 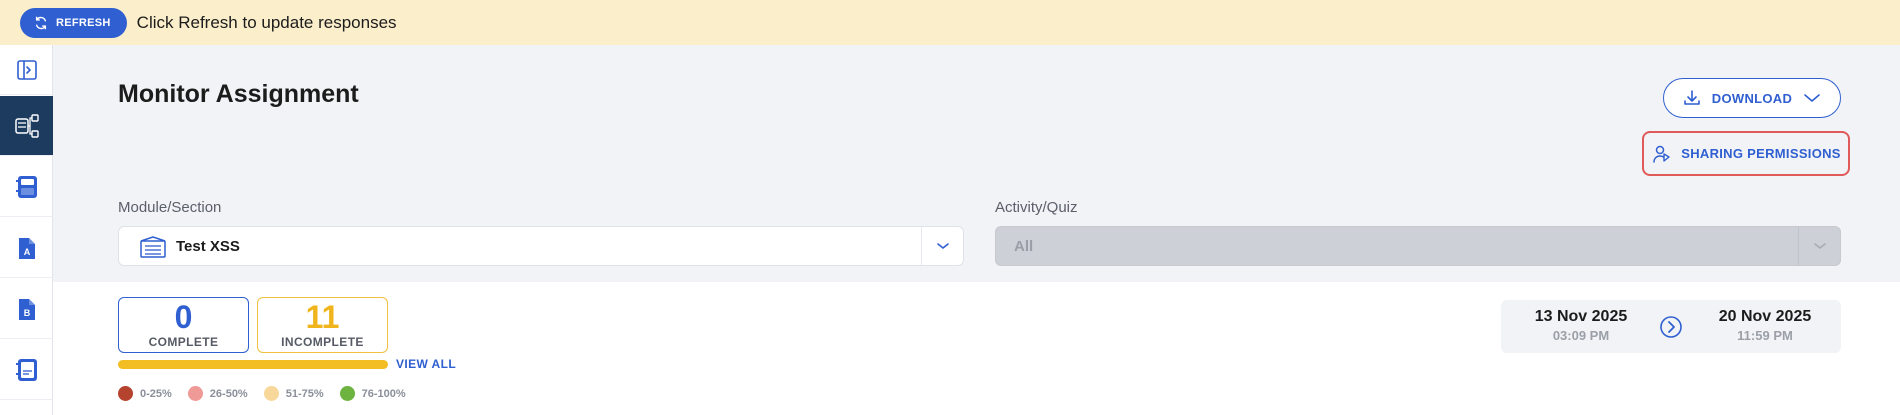 I want to click on sidebar-item-monitor-assignment, so click(x=26, y=126).